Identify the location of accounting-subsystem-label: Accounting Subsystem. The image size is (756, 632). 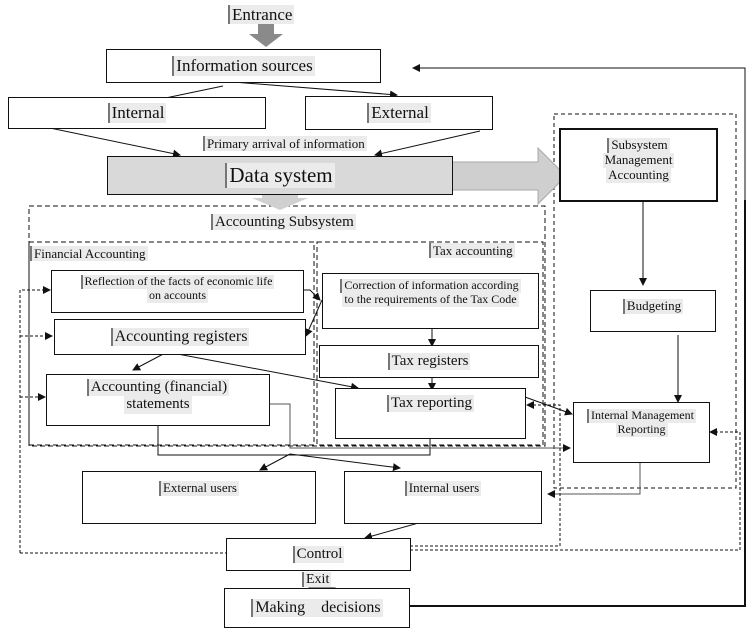
(283, 222).